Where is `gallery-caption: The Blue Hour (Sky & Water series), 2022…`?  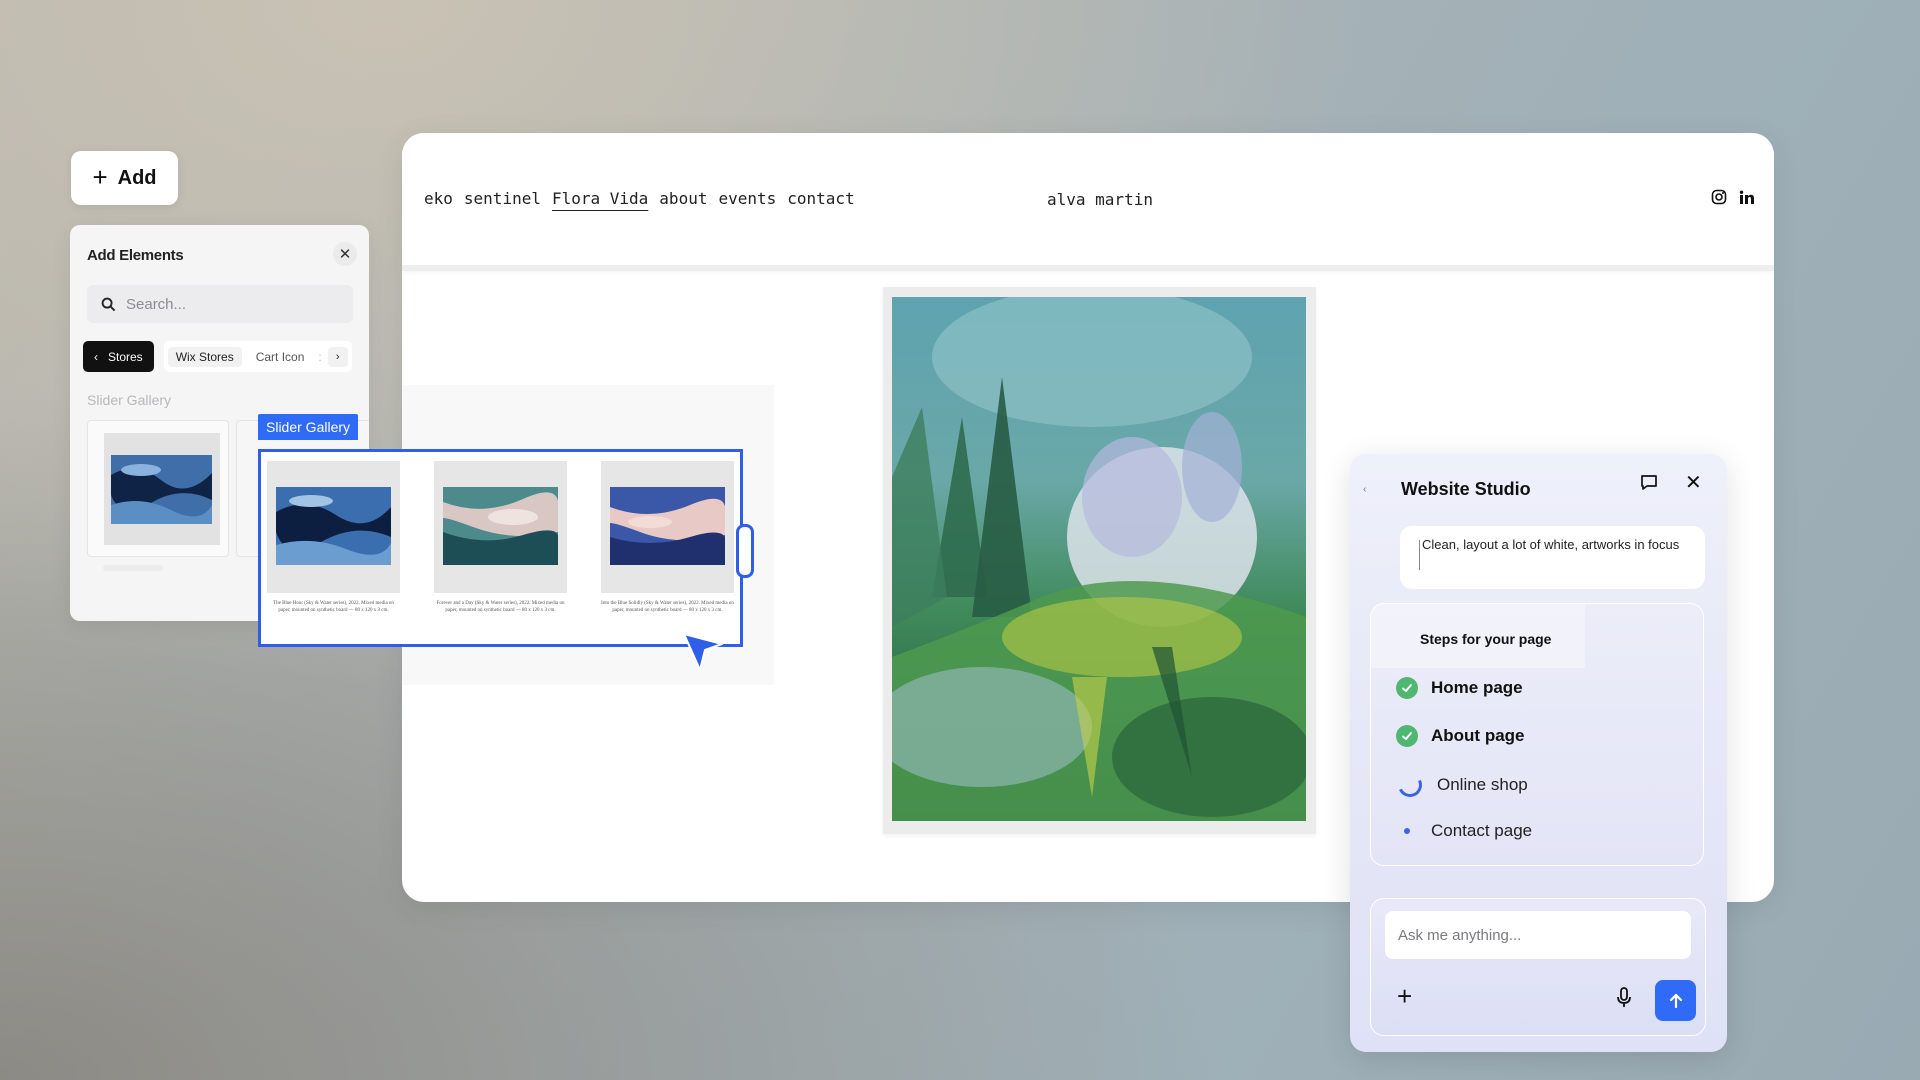
gallery-caption: The Blue Hour (Sky & Water series), 2022… is located at coordinates (333, 607).